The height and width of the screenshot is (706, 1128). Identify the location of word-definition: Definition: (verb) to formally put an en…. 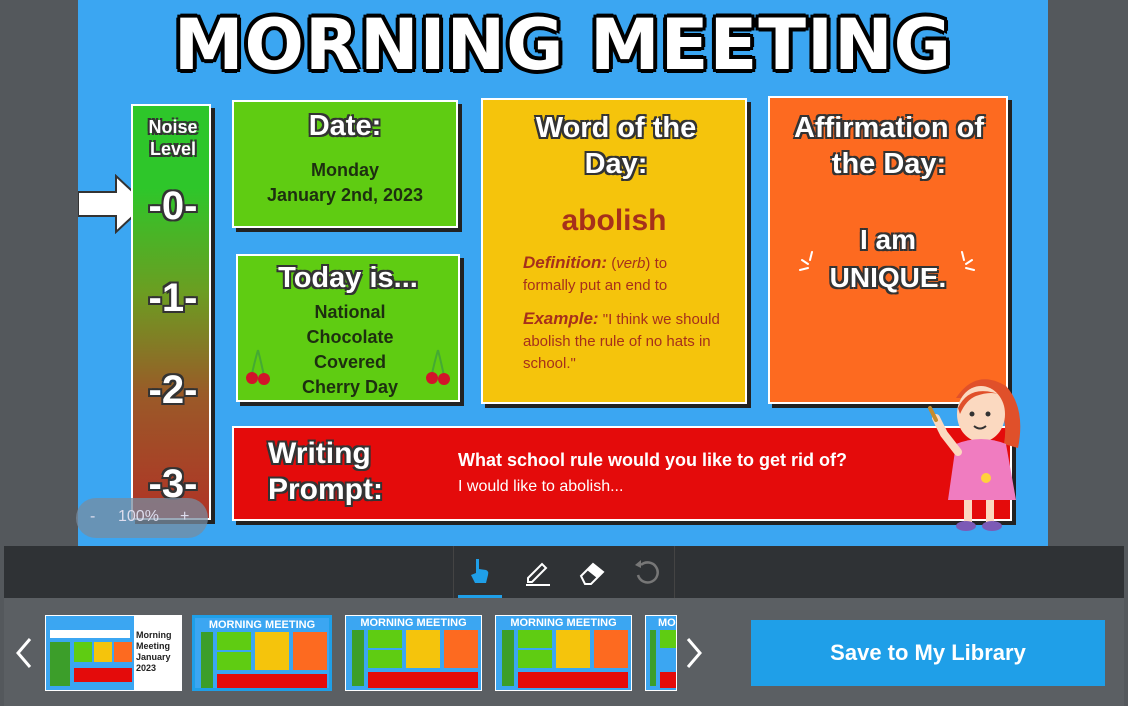
(595, 273).